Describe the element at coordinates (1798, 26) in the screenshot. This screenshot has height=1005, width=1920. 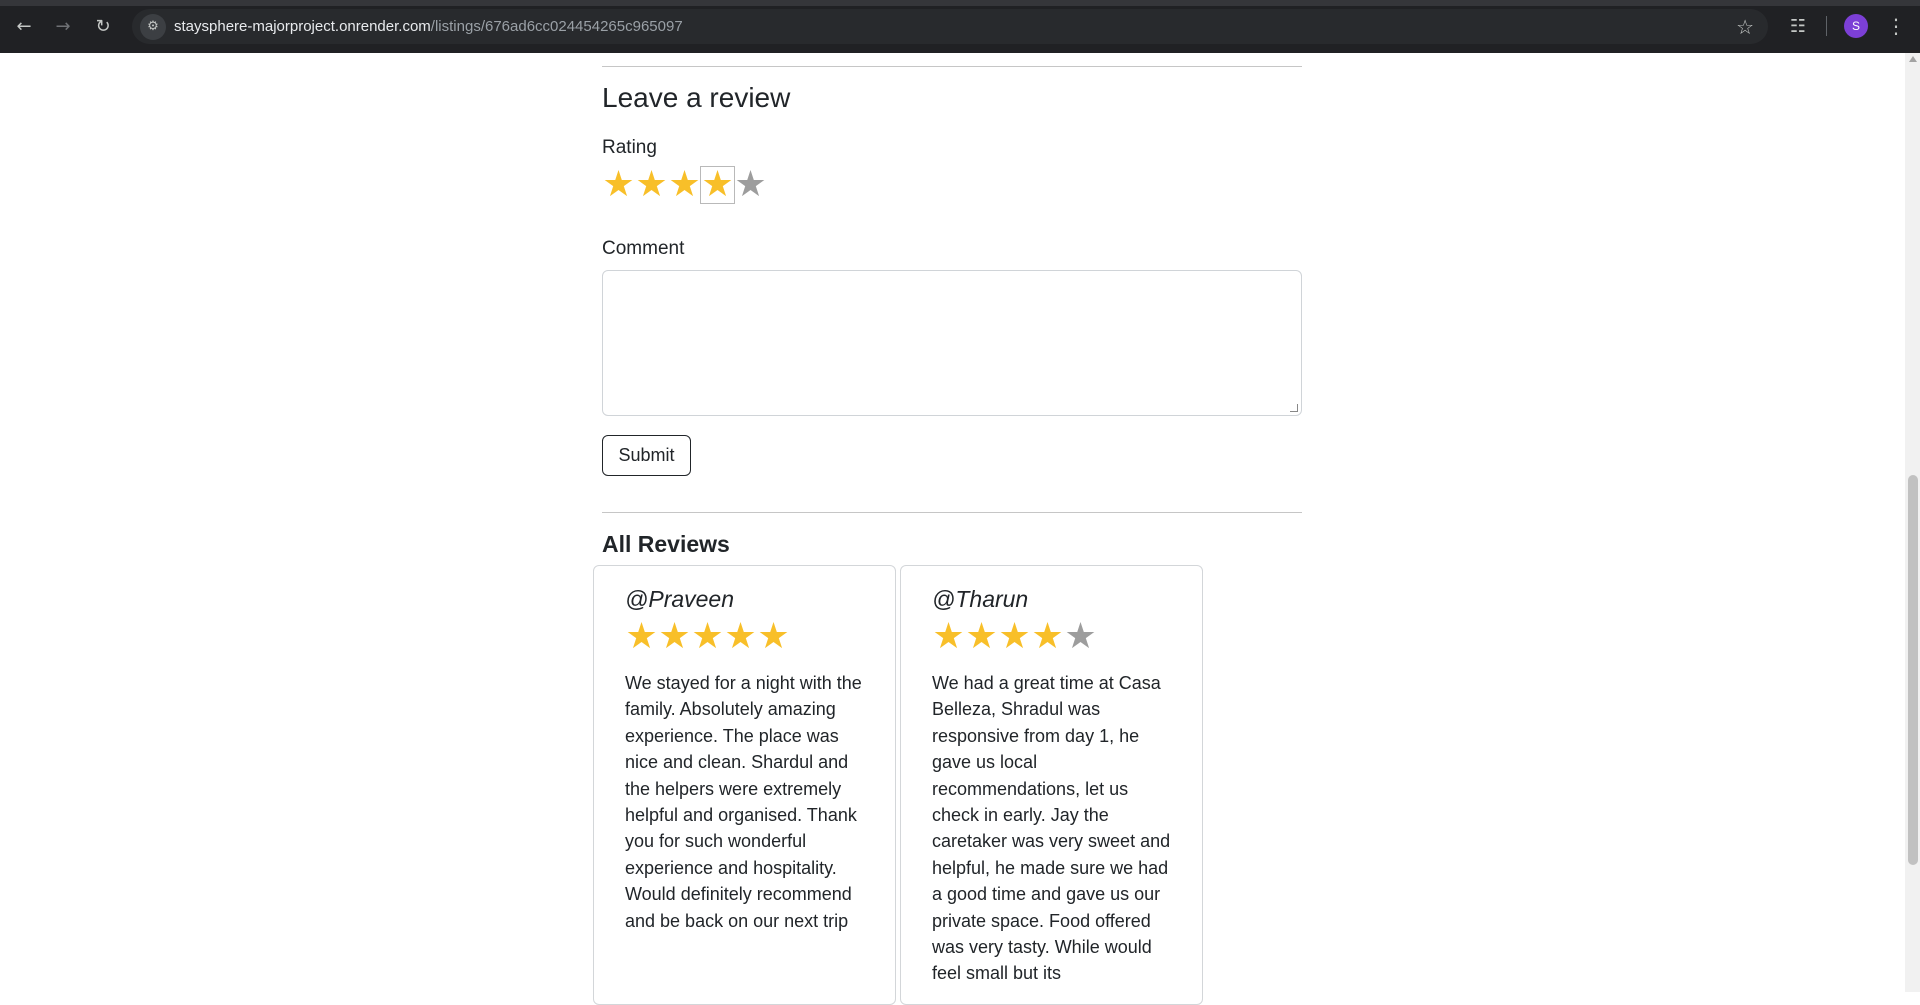
I see `extensions-icon: ☷` at that location.